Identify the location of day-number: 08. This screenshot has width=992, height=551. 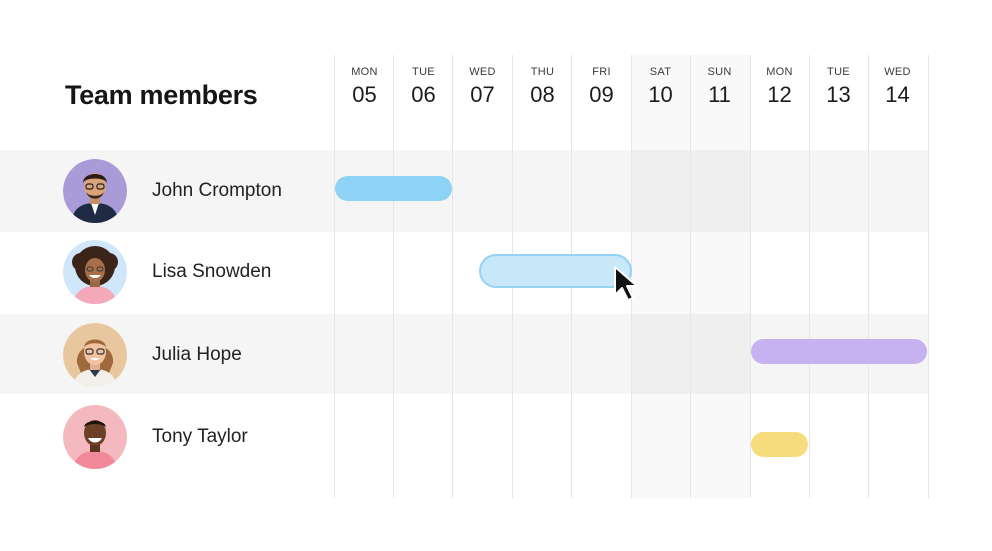
(542, 94).